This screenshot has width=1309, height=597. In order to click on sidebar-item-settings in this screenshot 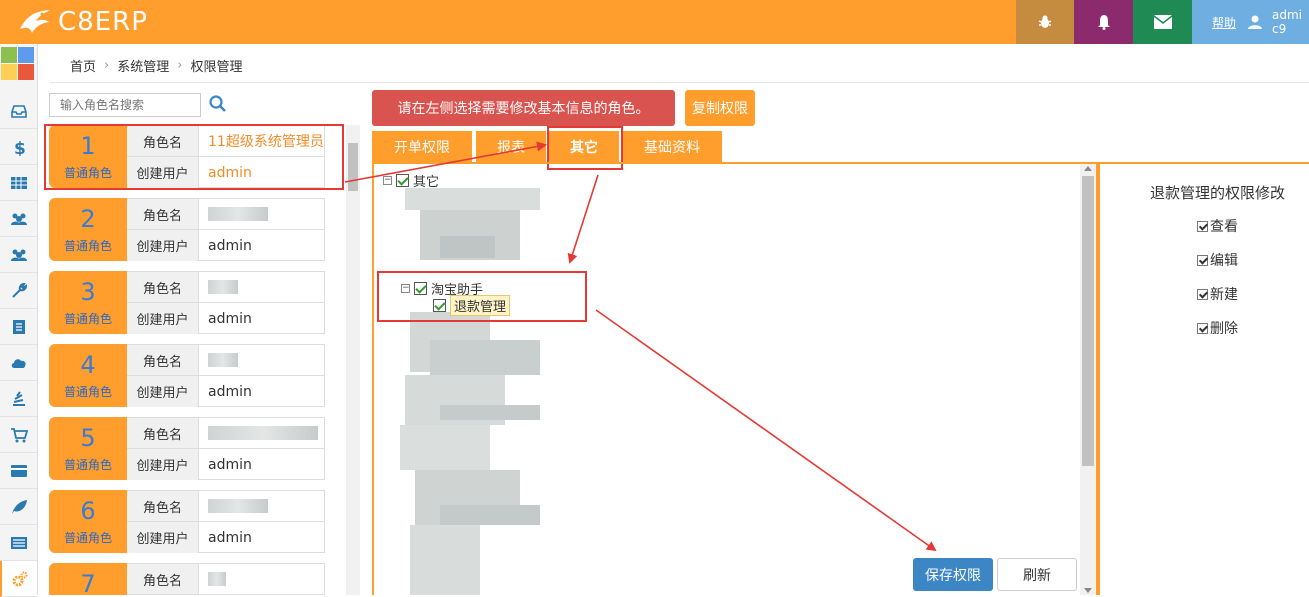, I will do `click(18, 579)`.